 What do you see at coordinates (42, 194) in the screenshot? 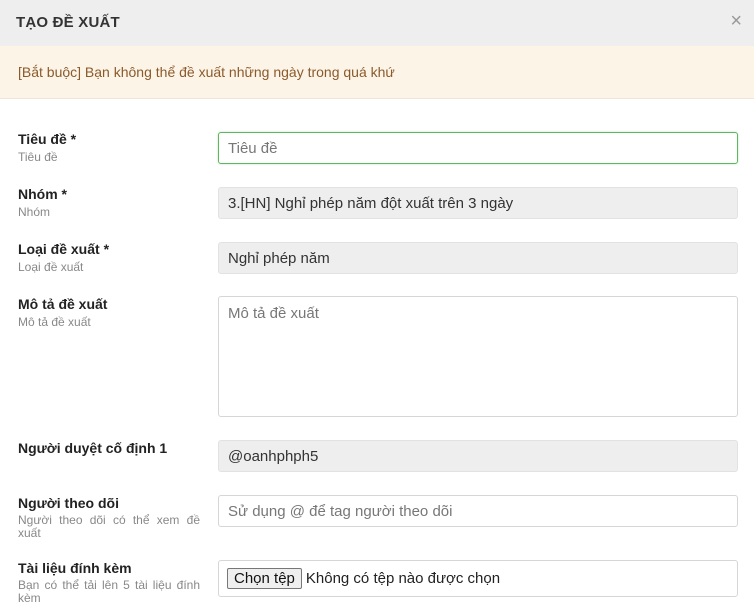
I see `group-label: Nhóm *` at bounding box center [42, 194].